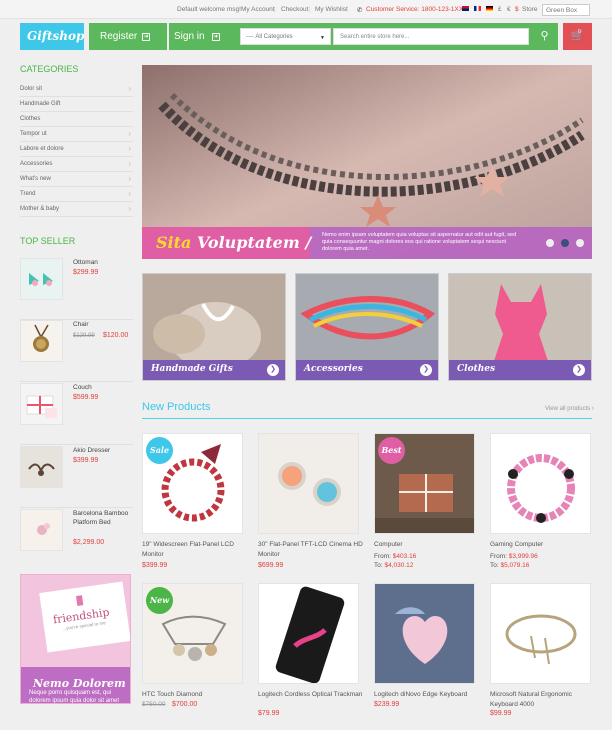 The height and width of the screenshot is (730, 612). Describe the element at coordinates (76, 537) in the screenshot. I see `top-seller-item: Barcelona Bamboo Platform Bed $2,299.00` at that location.